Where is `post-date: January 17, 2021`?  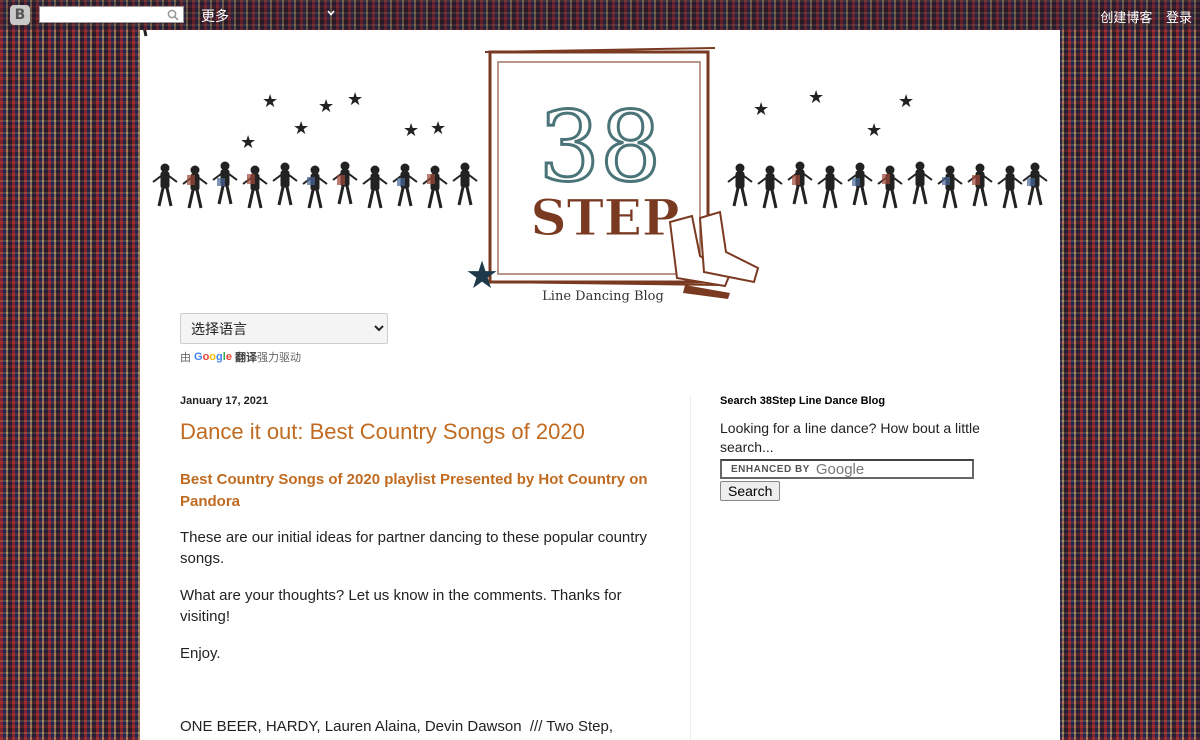
post-date: January 17, 2021 is located at coordinates (224, 401).